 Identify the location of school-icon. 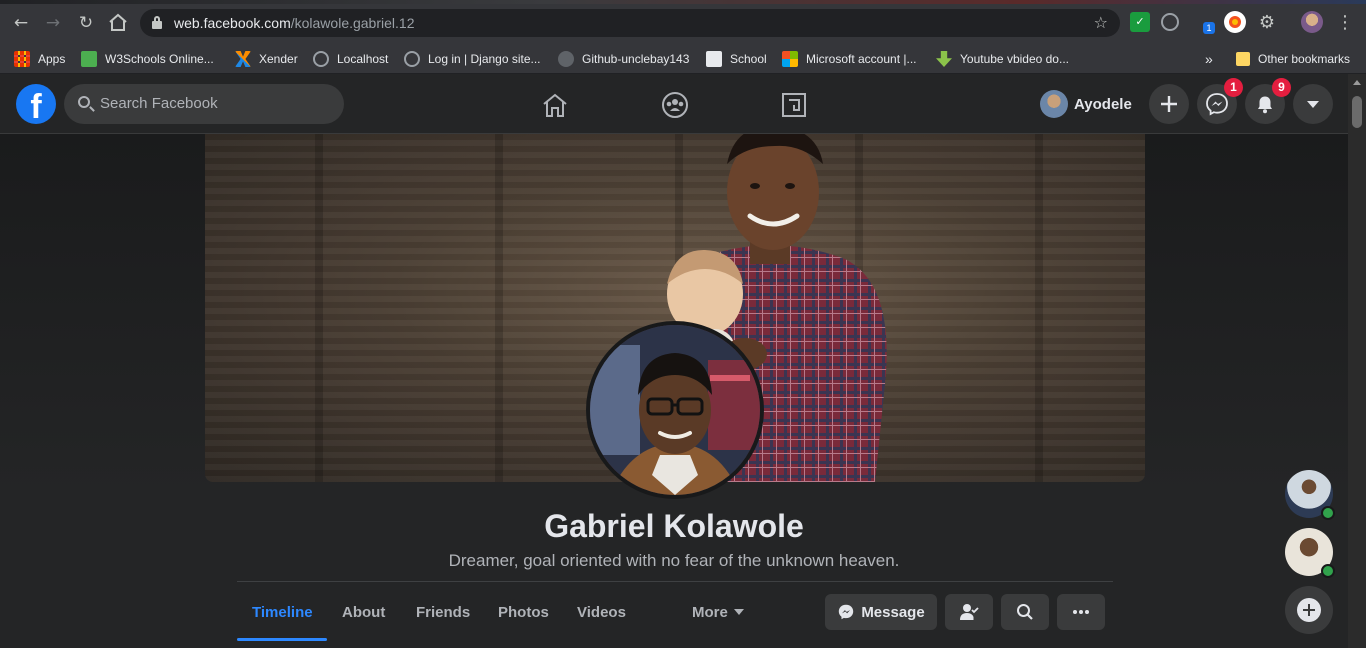
(714, 59).